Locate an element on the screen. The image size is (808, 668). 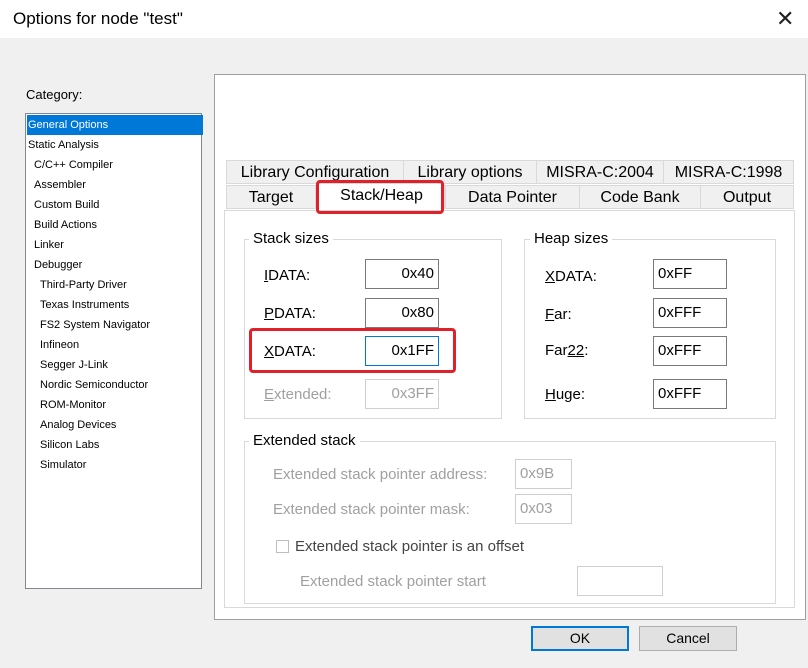
ok-button: OK is located at coordinates (580, 638).